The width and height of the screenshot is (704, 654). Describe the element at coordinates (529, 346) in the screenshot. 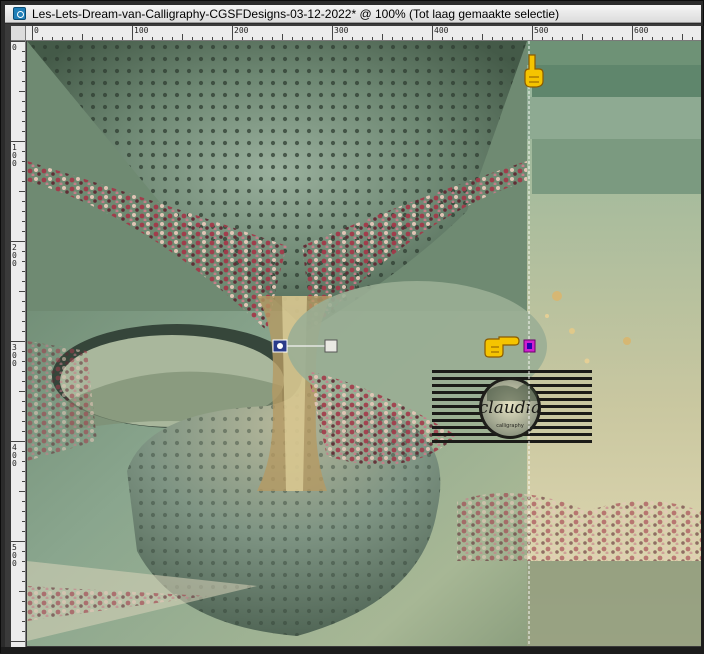

I see `guide-handle-magenta` at that location.